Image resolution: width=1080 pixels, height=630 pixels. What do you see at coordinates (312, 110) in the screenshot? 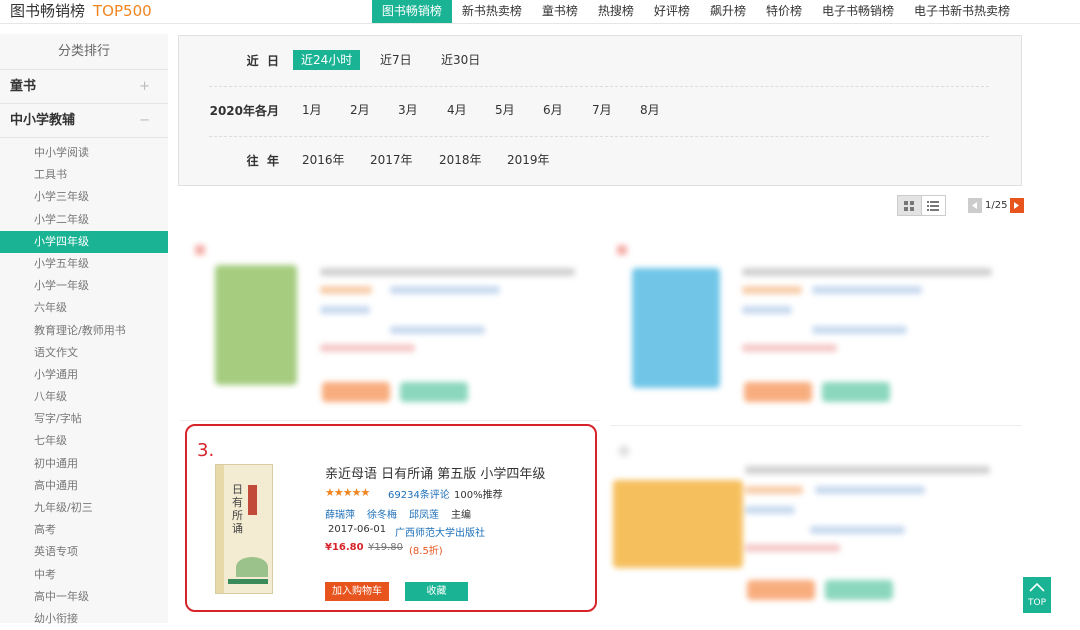
I see `filter-month: 1月` at bounding box center [312, 110].